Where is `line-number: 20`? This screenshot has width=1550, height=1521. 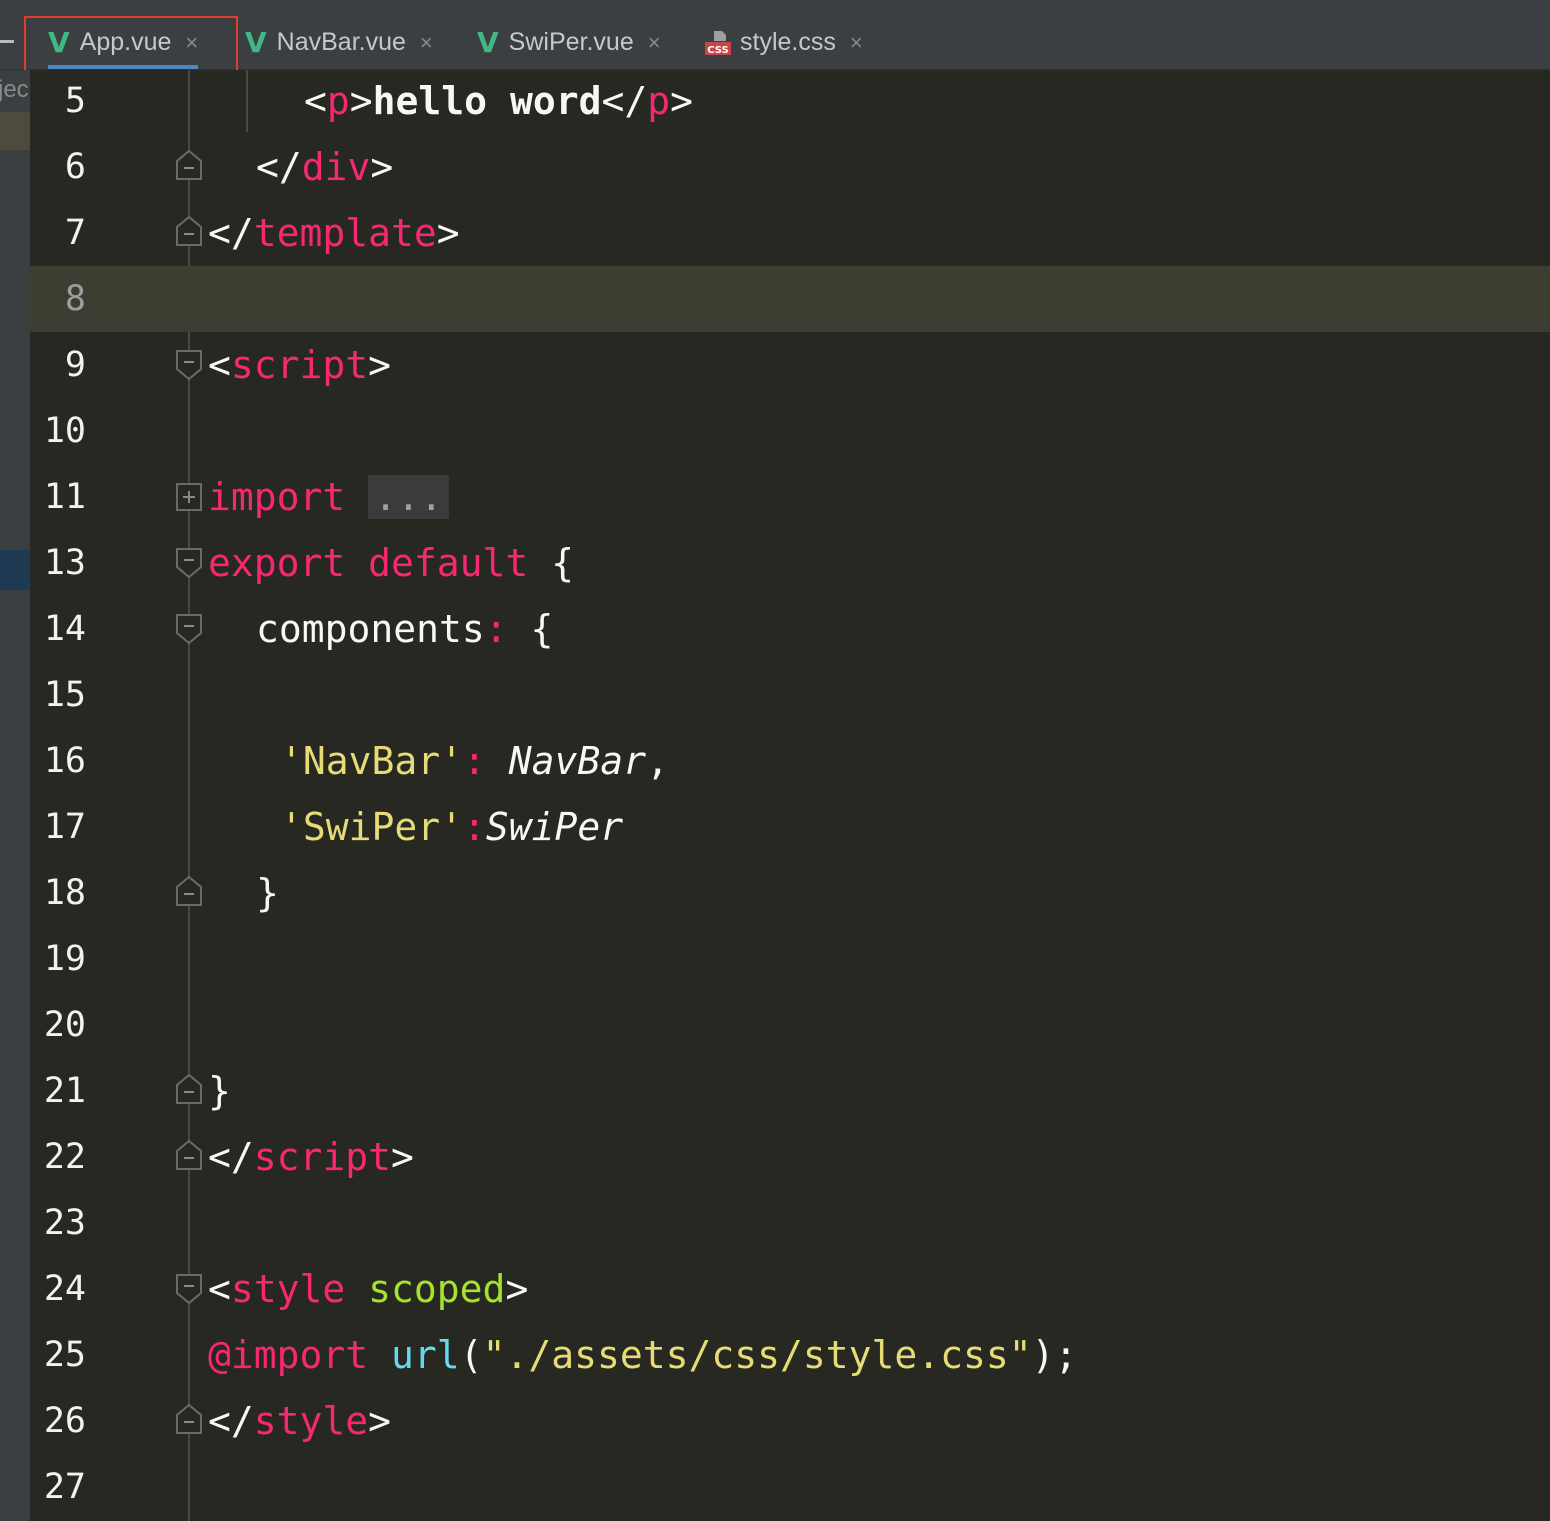
line-number: 20 is located at coordinates (64, 1025).